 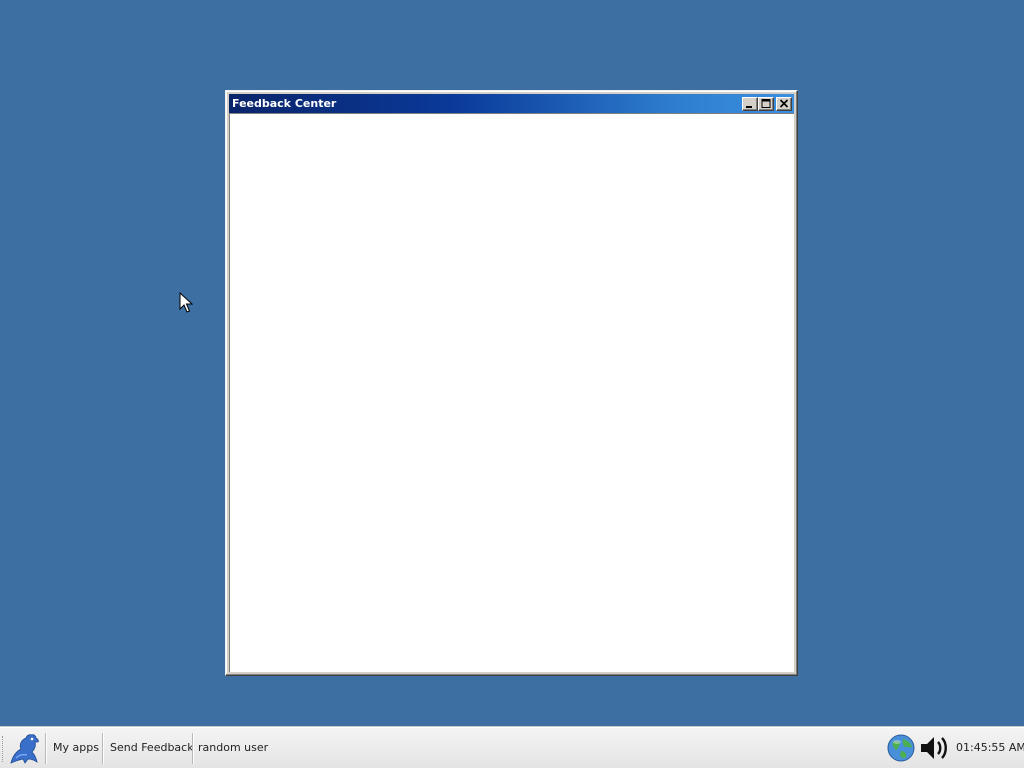 I want to click on maximize-icon, so click(x=766, y=103).